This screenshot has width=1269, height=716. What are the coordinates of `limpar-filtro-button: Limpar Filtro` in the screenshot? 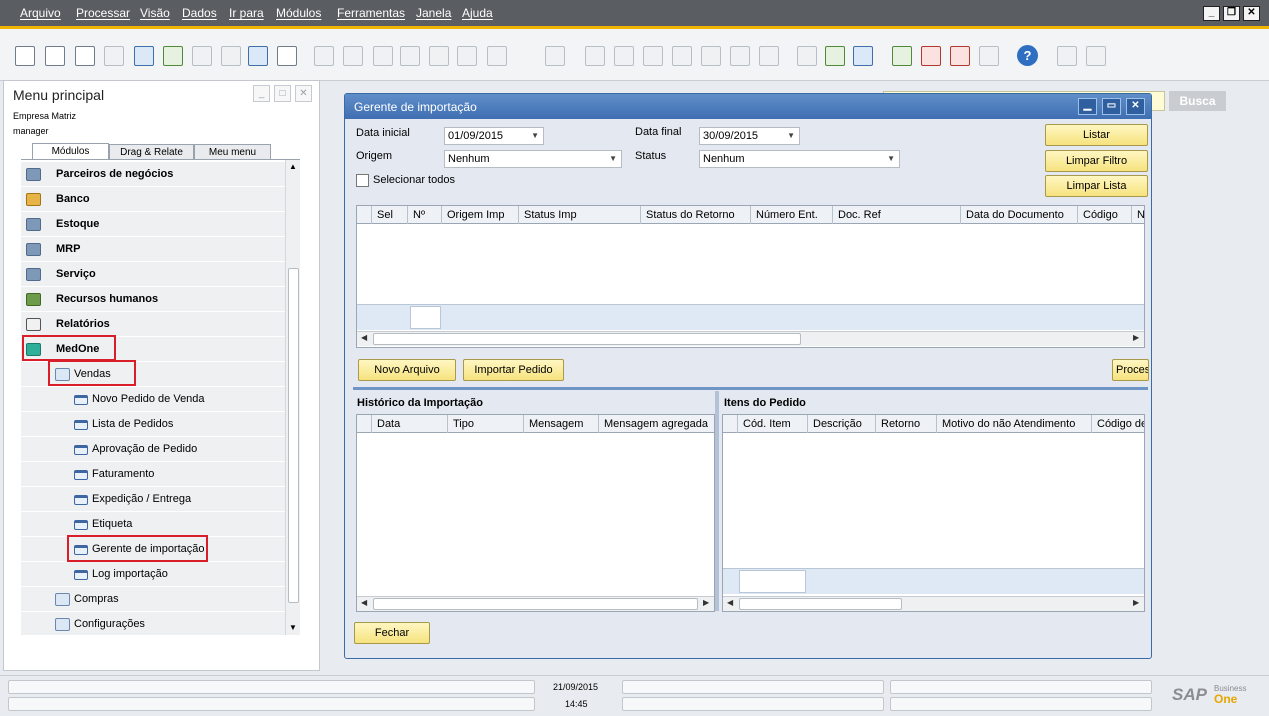 It's located at (1096, 161).